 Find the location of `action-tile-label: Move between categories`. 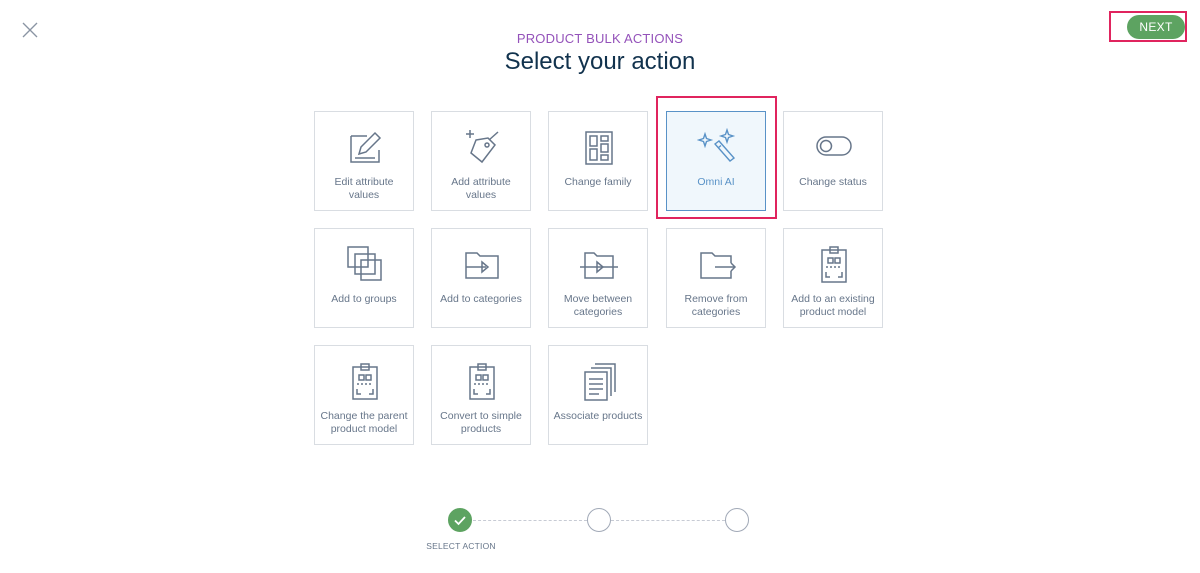

action-tile-label: Move between categories is located at coordinates (598, 305).